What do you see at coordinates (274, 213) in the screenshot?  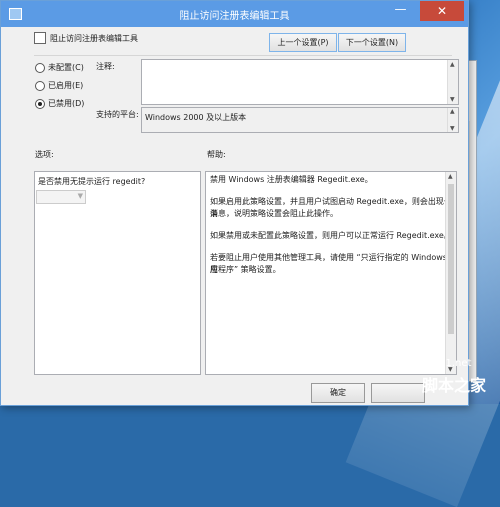 I see `help-line-3: 消息，说明策略设置会阻止此操作。` at bounding box center [274, 213].